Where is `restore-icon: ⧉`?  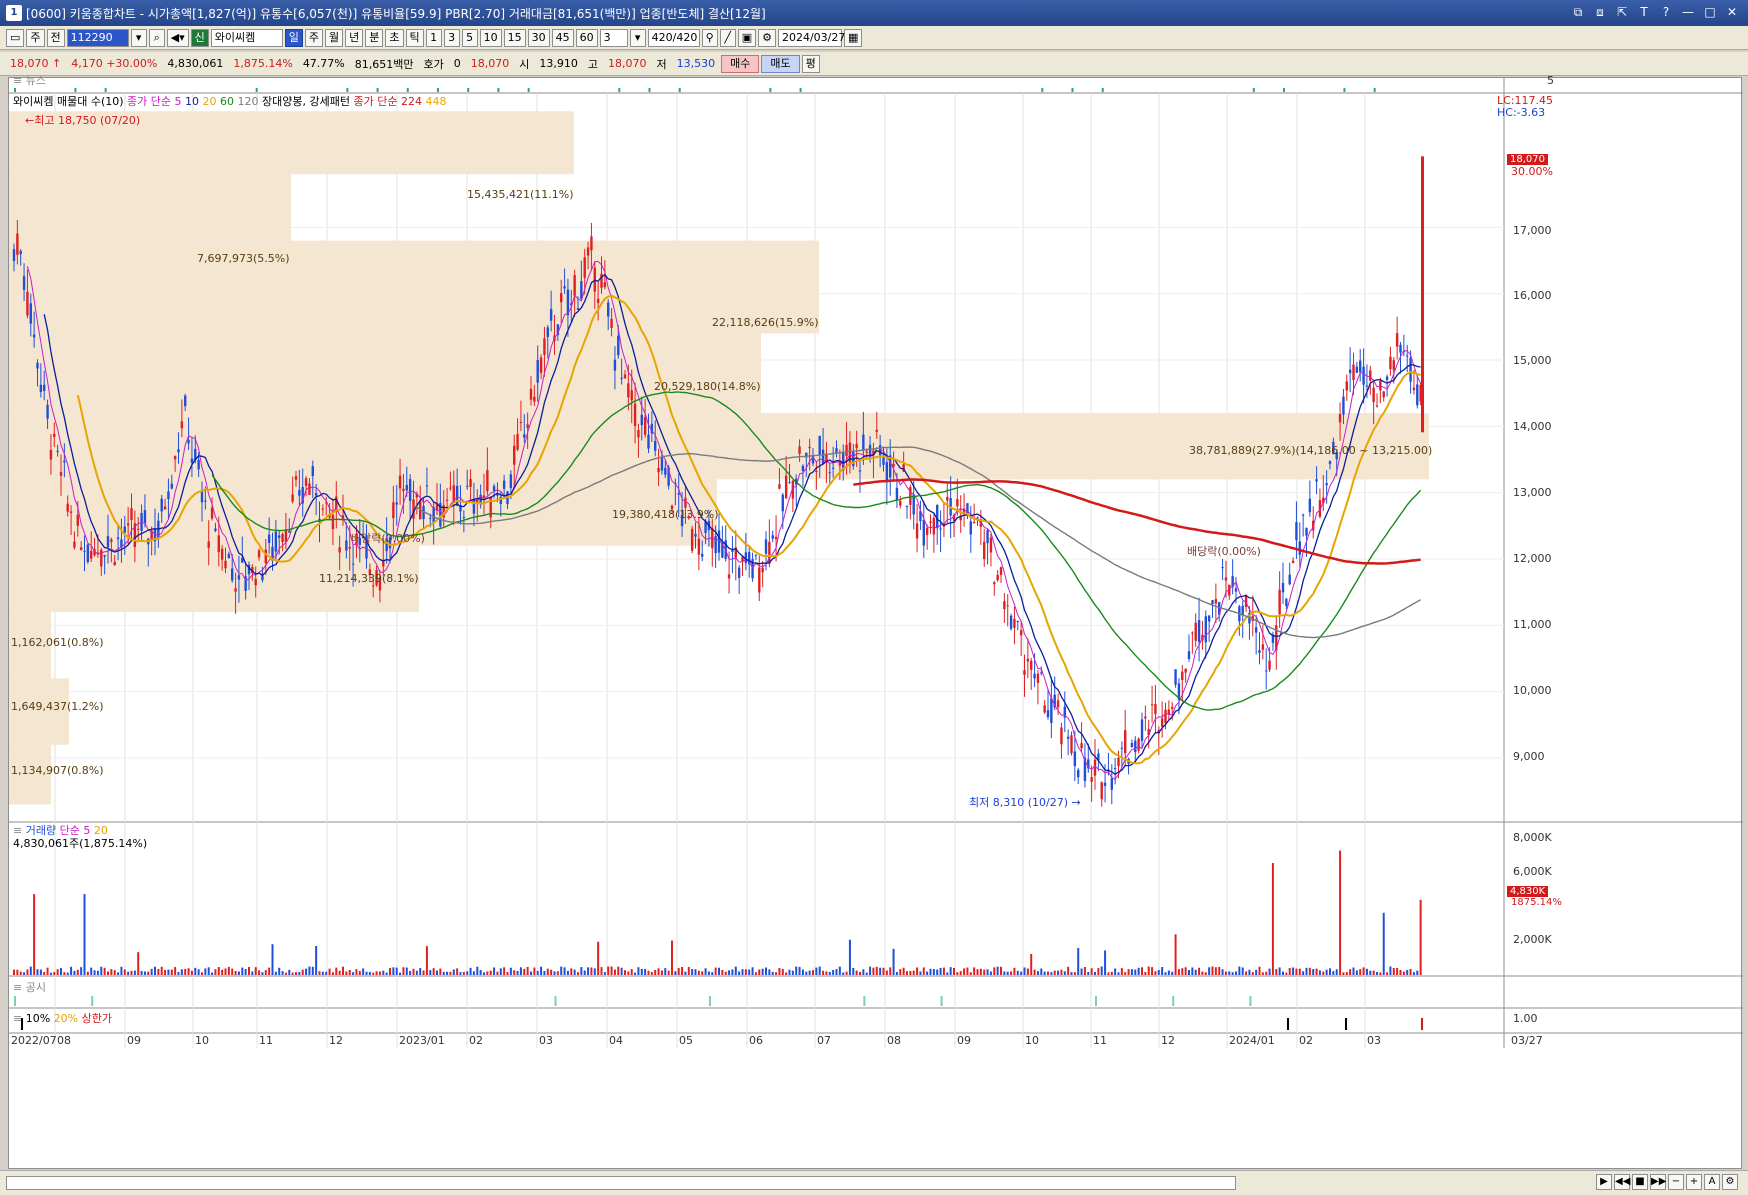
restore-icon: ⧉ is located at coordinates (1578, 12).